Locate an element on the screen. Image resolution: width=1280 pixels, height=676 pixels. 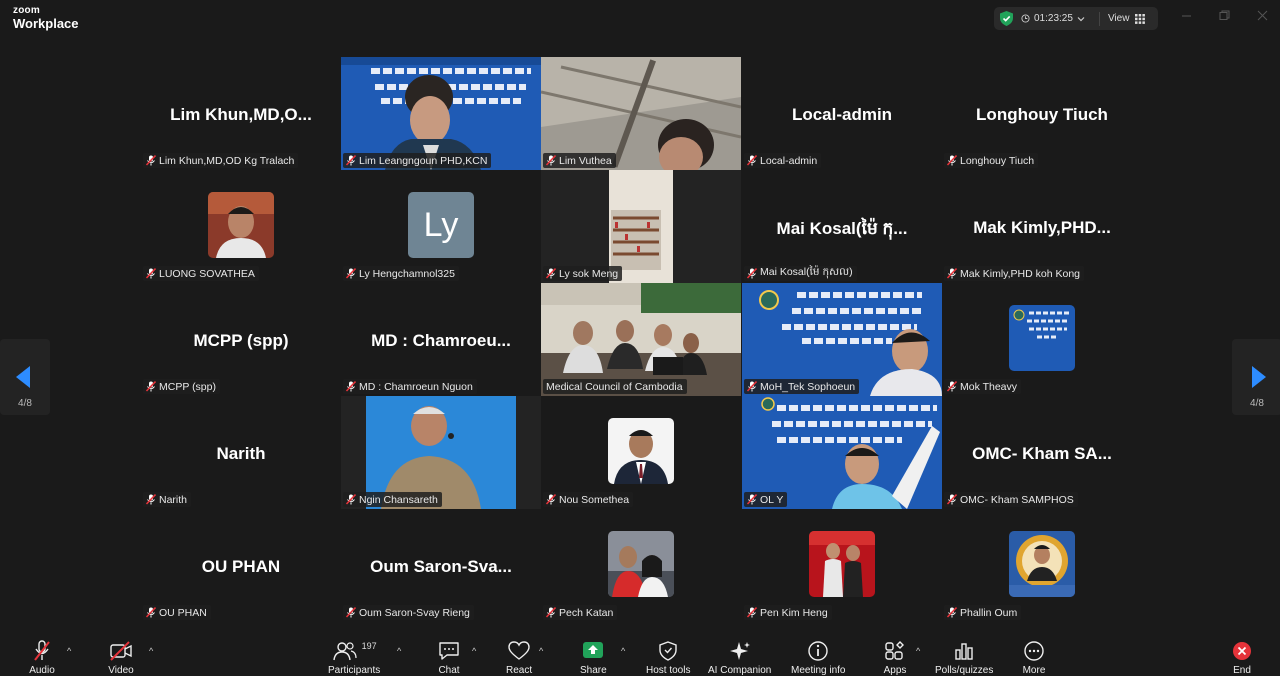
host-tools-label: Host tools is located at coordinates (668, 670).